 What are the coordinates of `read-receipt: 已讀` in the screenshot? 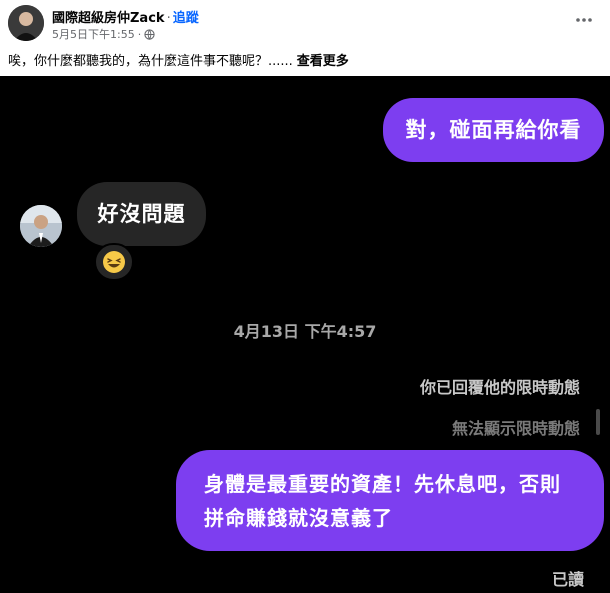 It's located at (567, 579).